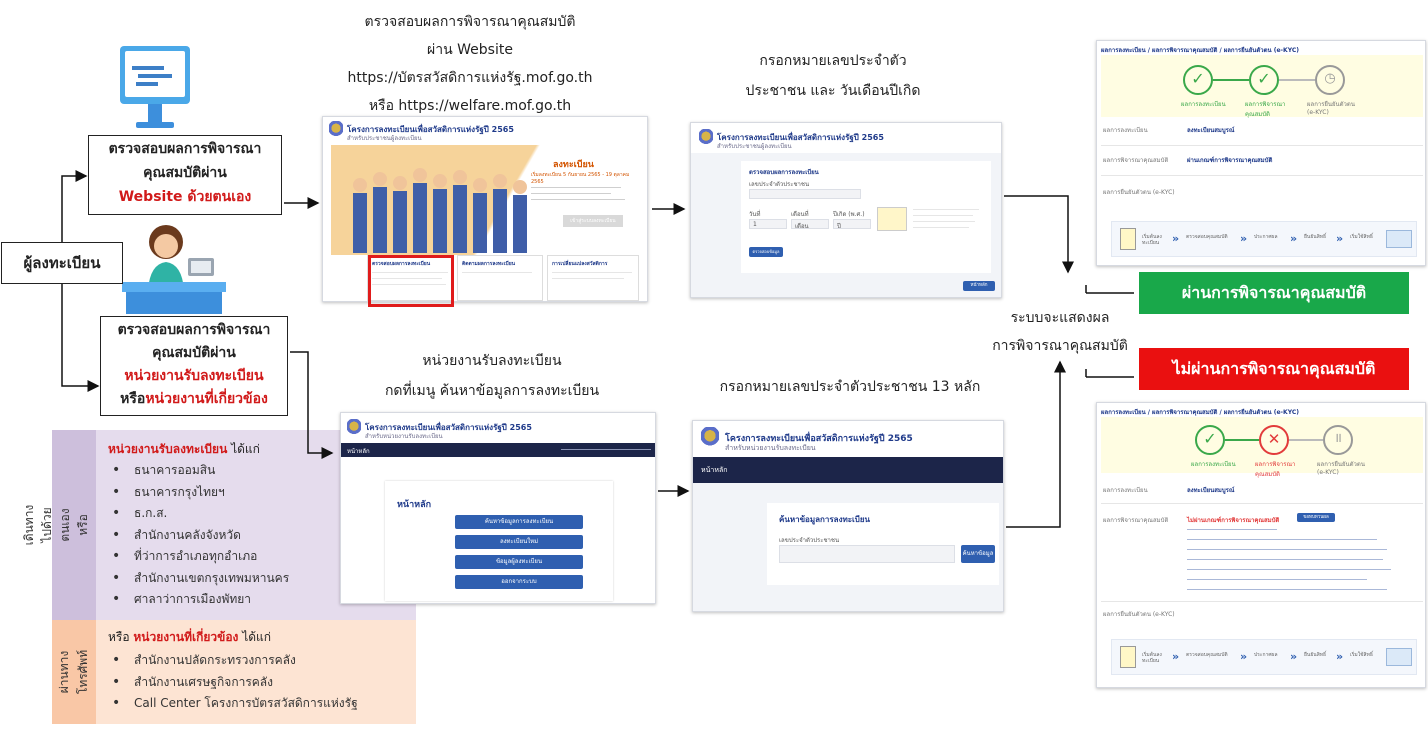  Describe the element at coordinates (233, 704) in the screenshot. I see `list-item: Call Center โครงการบัตรสวัสดิการแห่งรัฐ` at that location.